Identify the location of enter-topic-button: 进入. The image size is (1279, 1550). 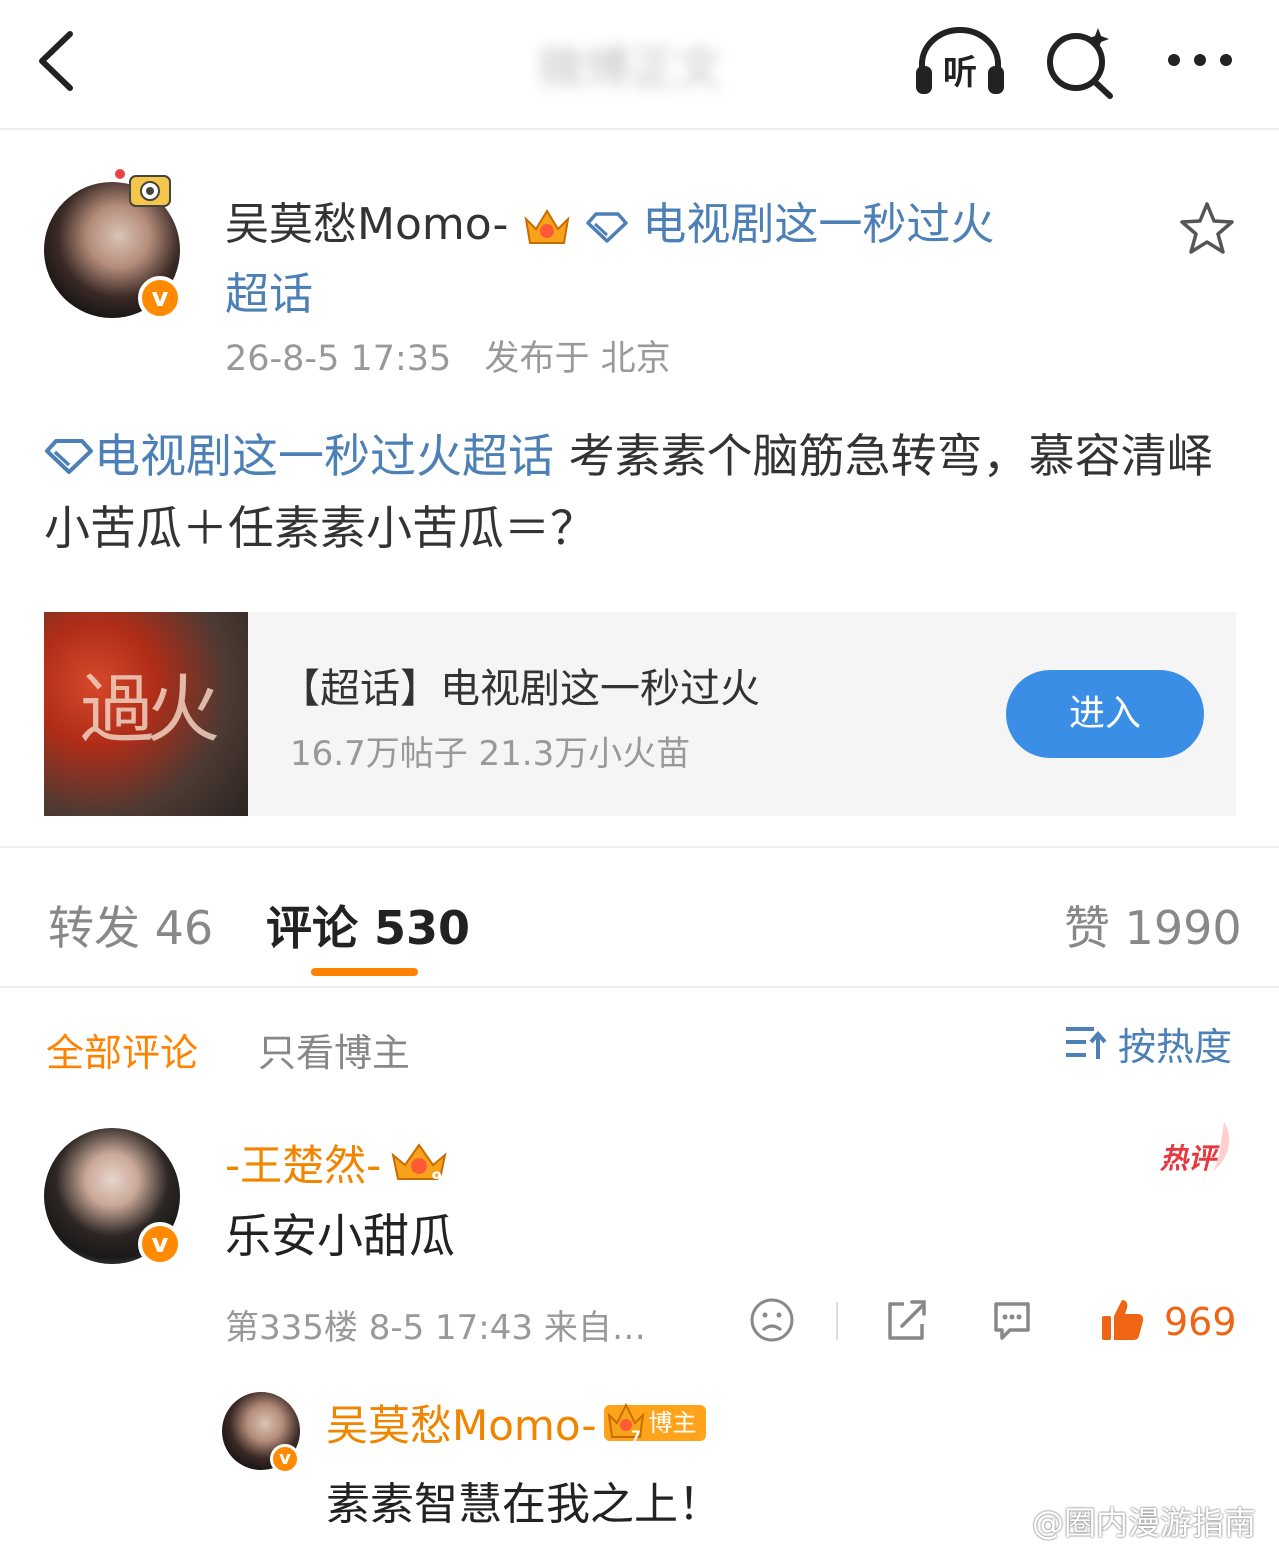
(1105, 714).